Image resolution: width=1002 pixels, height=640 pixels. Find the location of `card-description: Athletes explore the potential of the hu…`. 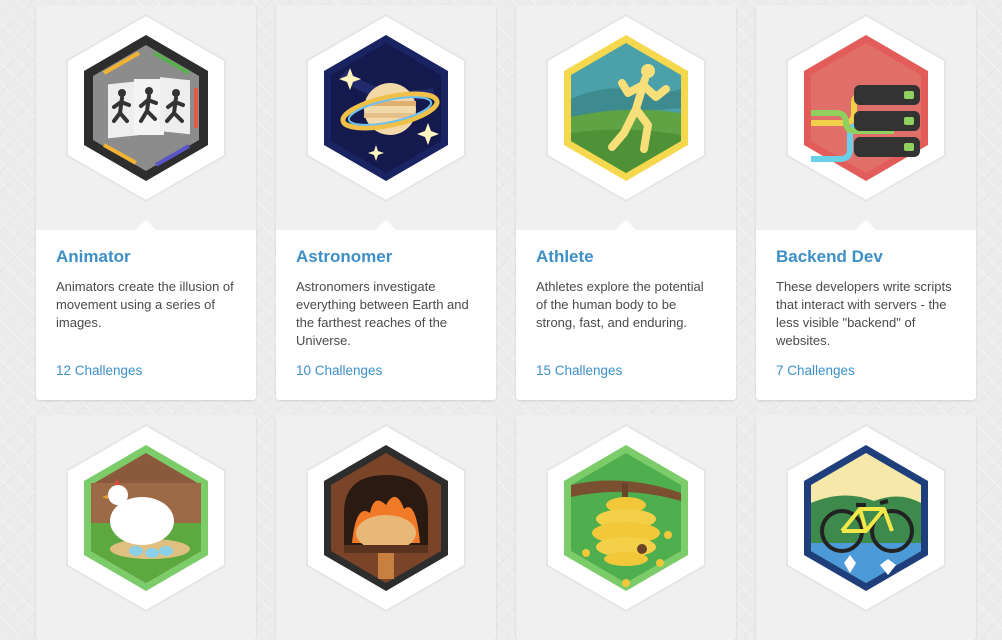

card-description: Athletes explore the potential of the hu… is located at coordinates (620, 304).